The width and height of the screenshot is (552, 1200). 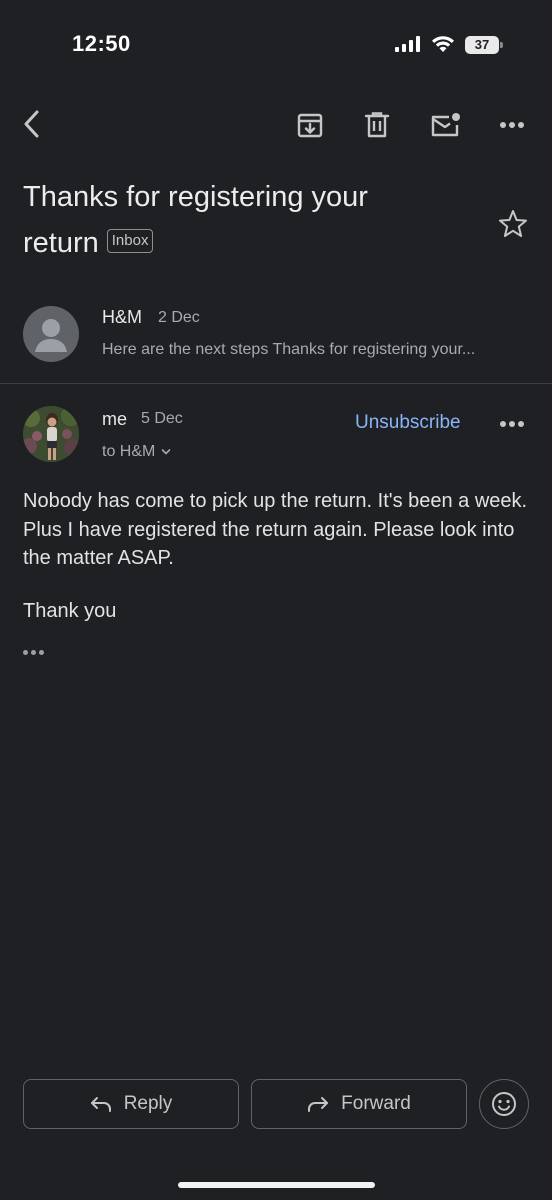 I want to click on emoji-reaction-icon, so click(x=504, y=1104).